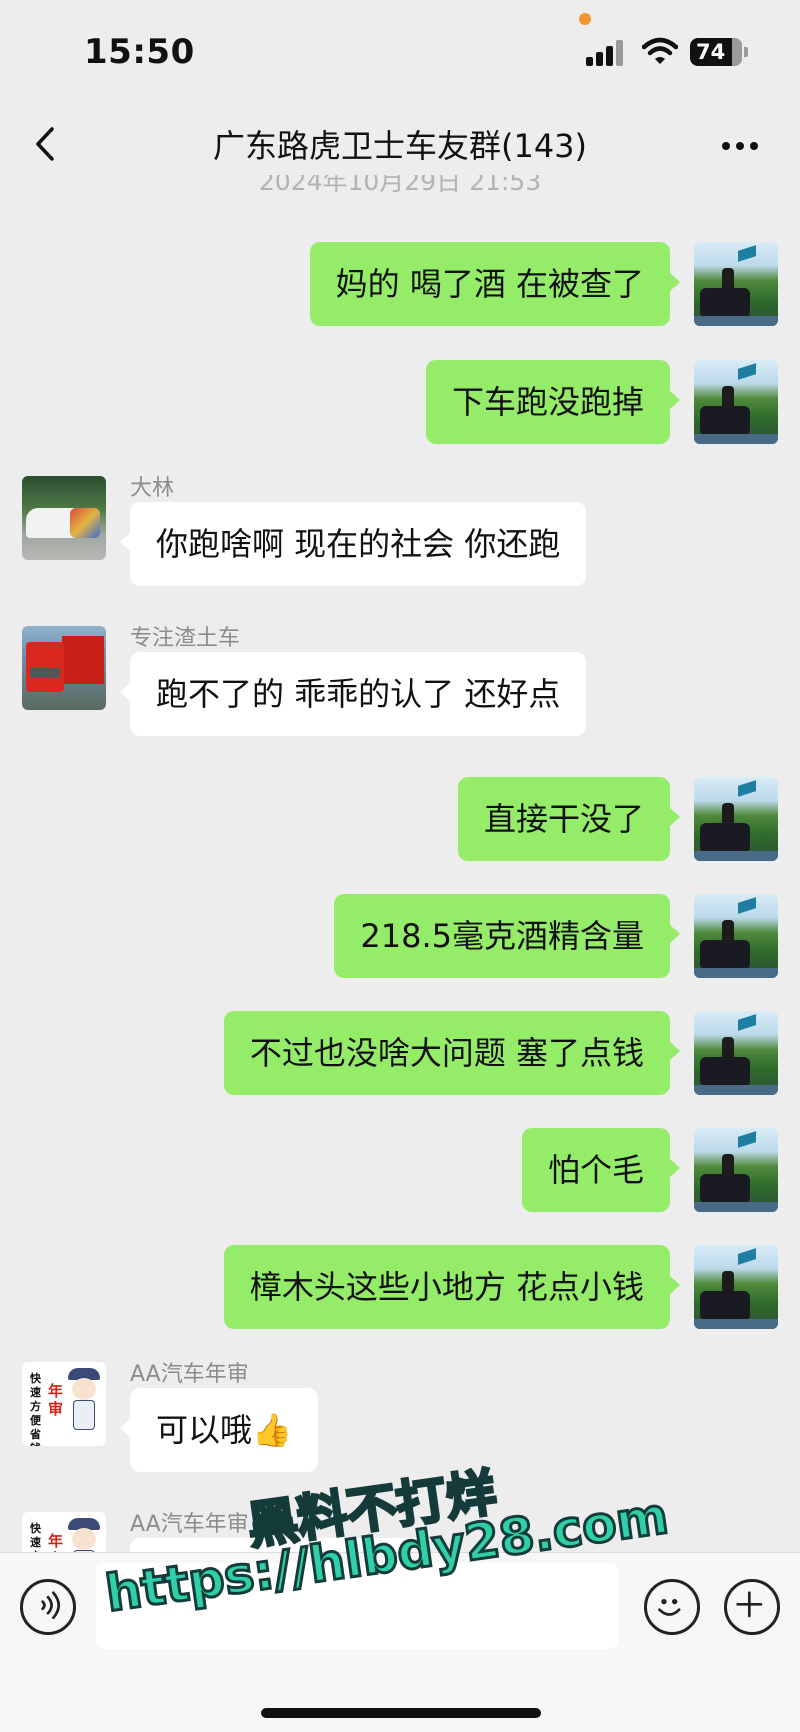 This screenshot has height=1732, width=800. I want to click on battery-icon: 74, so click(719, 52).